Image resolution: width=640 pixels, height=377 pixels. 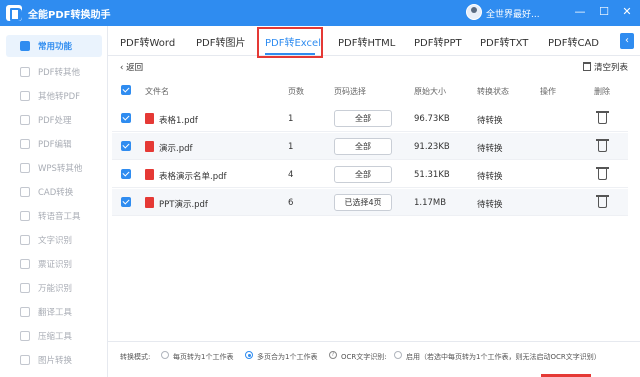 What do you see at coordinates (430, 91) in the screenshot?
I see `column-header: 原始大小` at bounding box center [430, 91].